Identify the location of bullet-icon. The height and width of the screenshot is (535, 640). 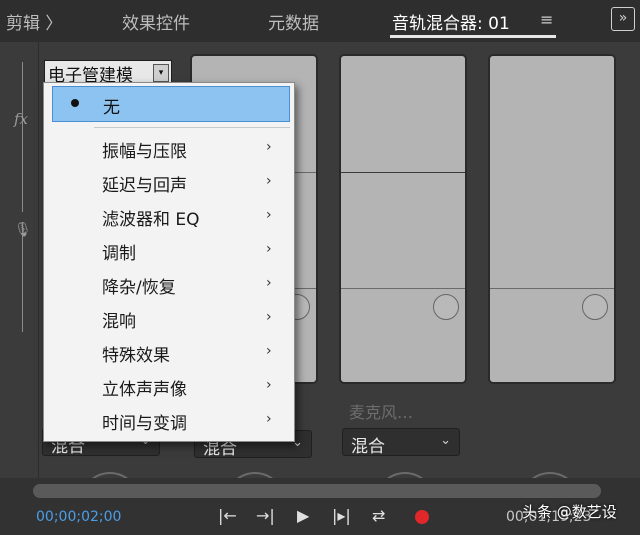
(75, 103).